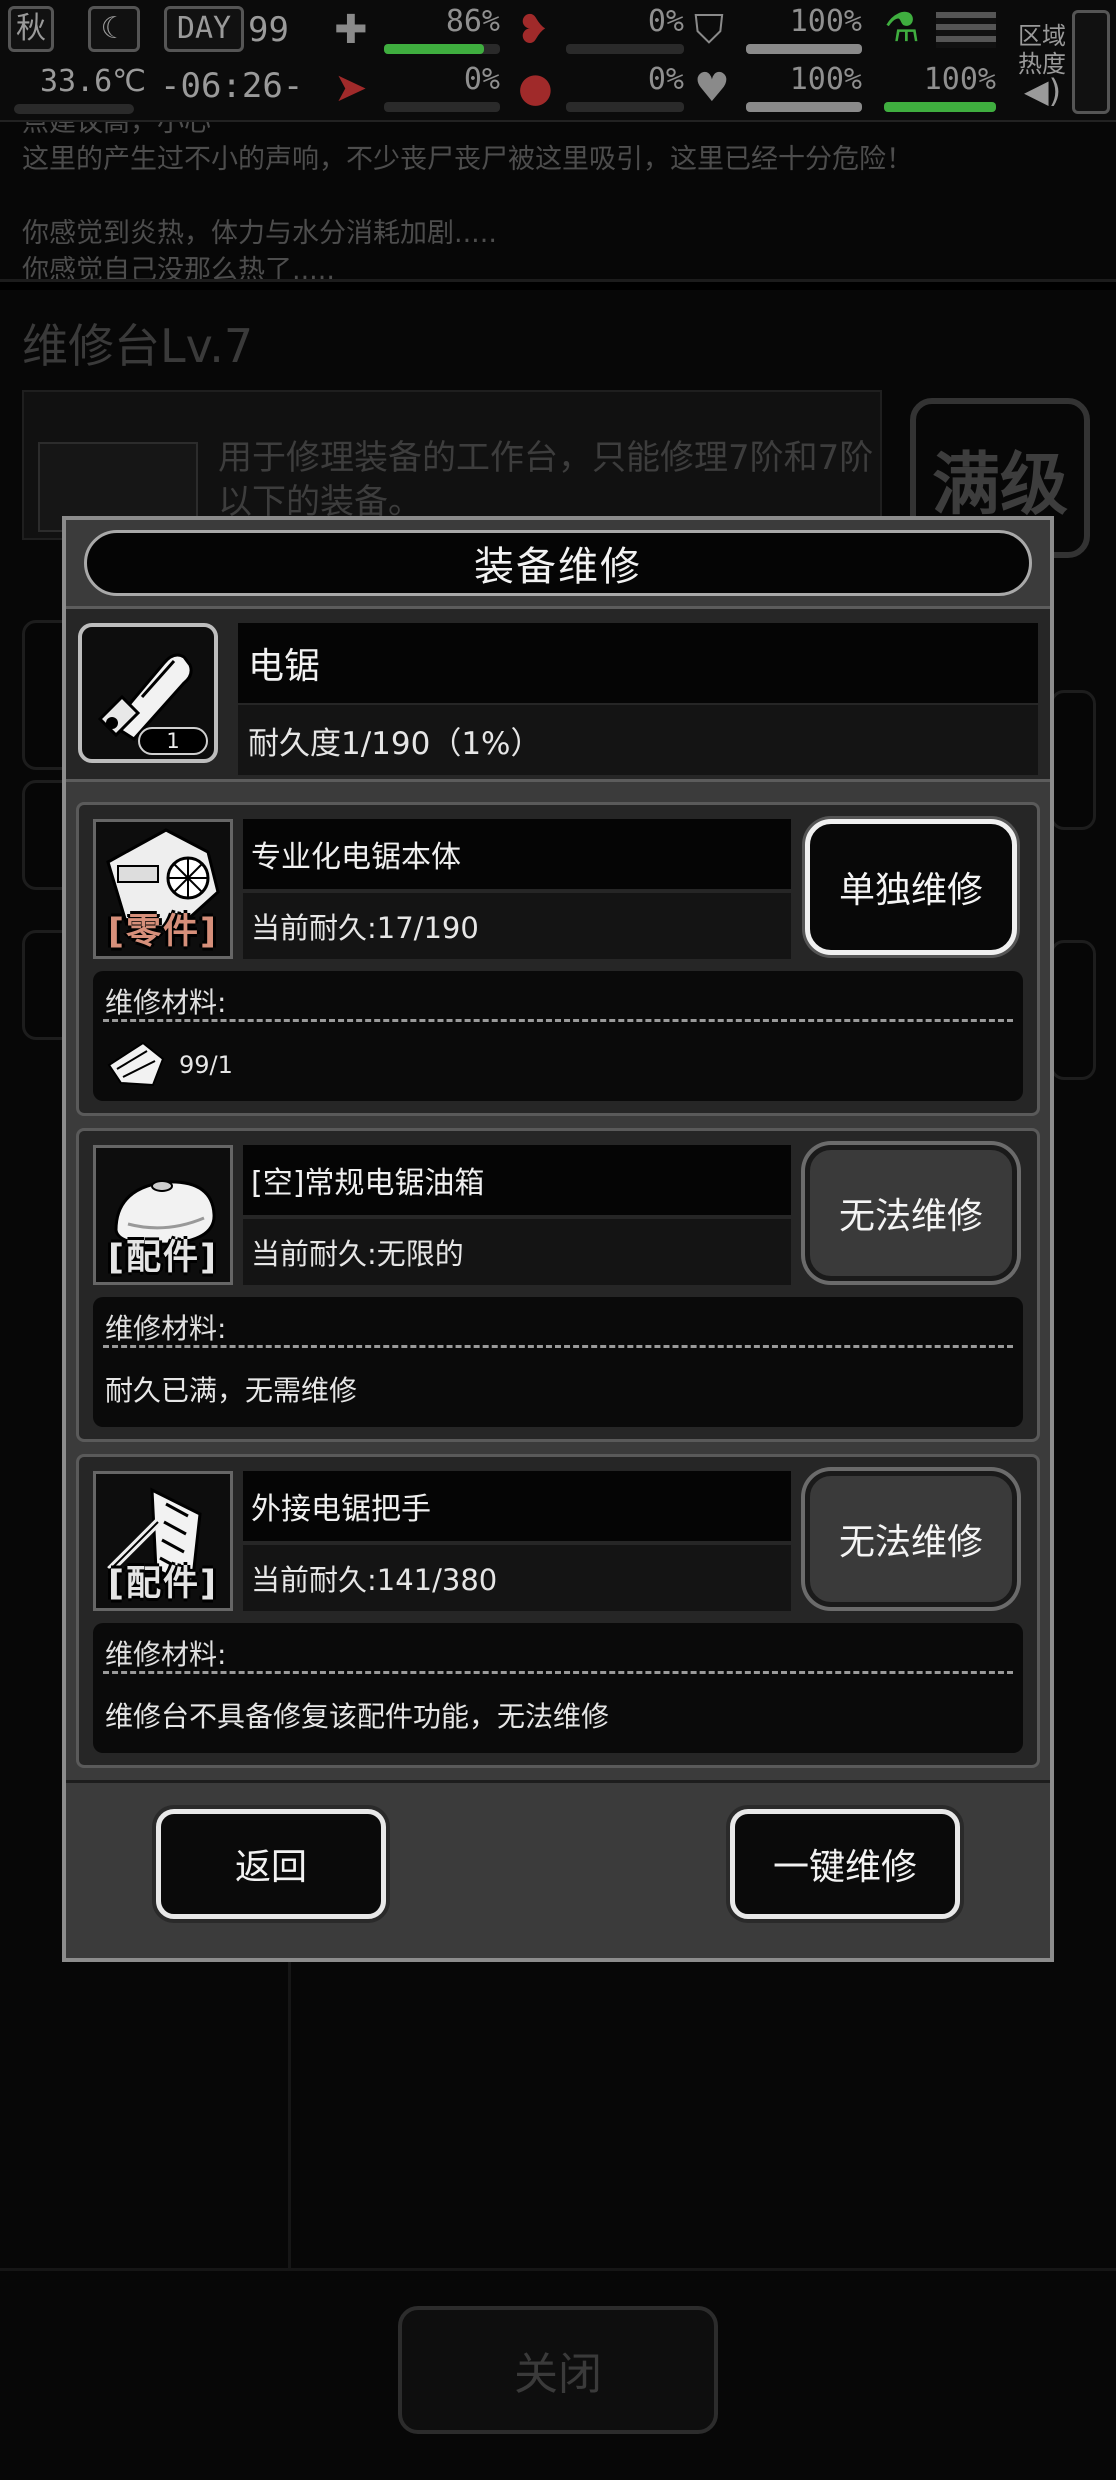  Describe the element at coordinates (114, 29) in the screenshot. I see `moon-icon: ☾` at that location.